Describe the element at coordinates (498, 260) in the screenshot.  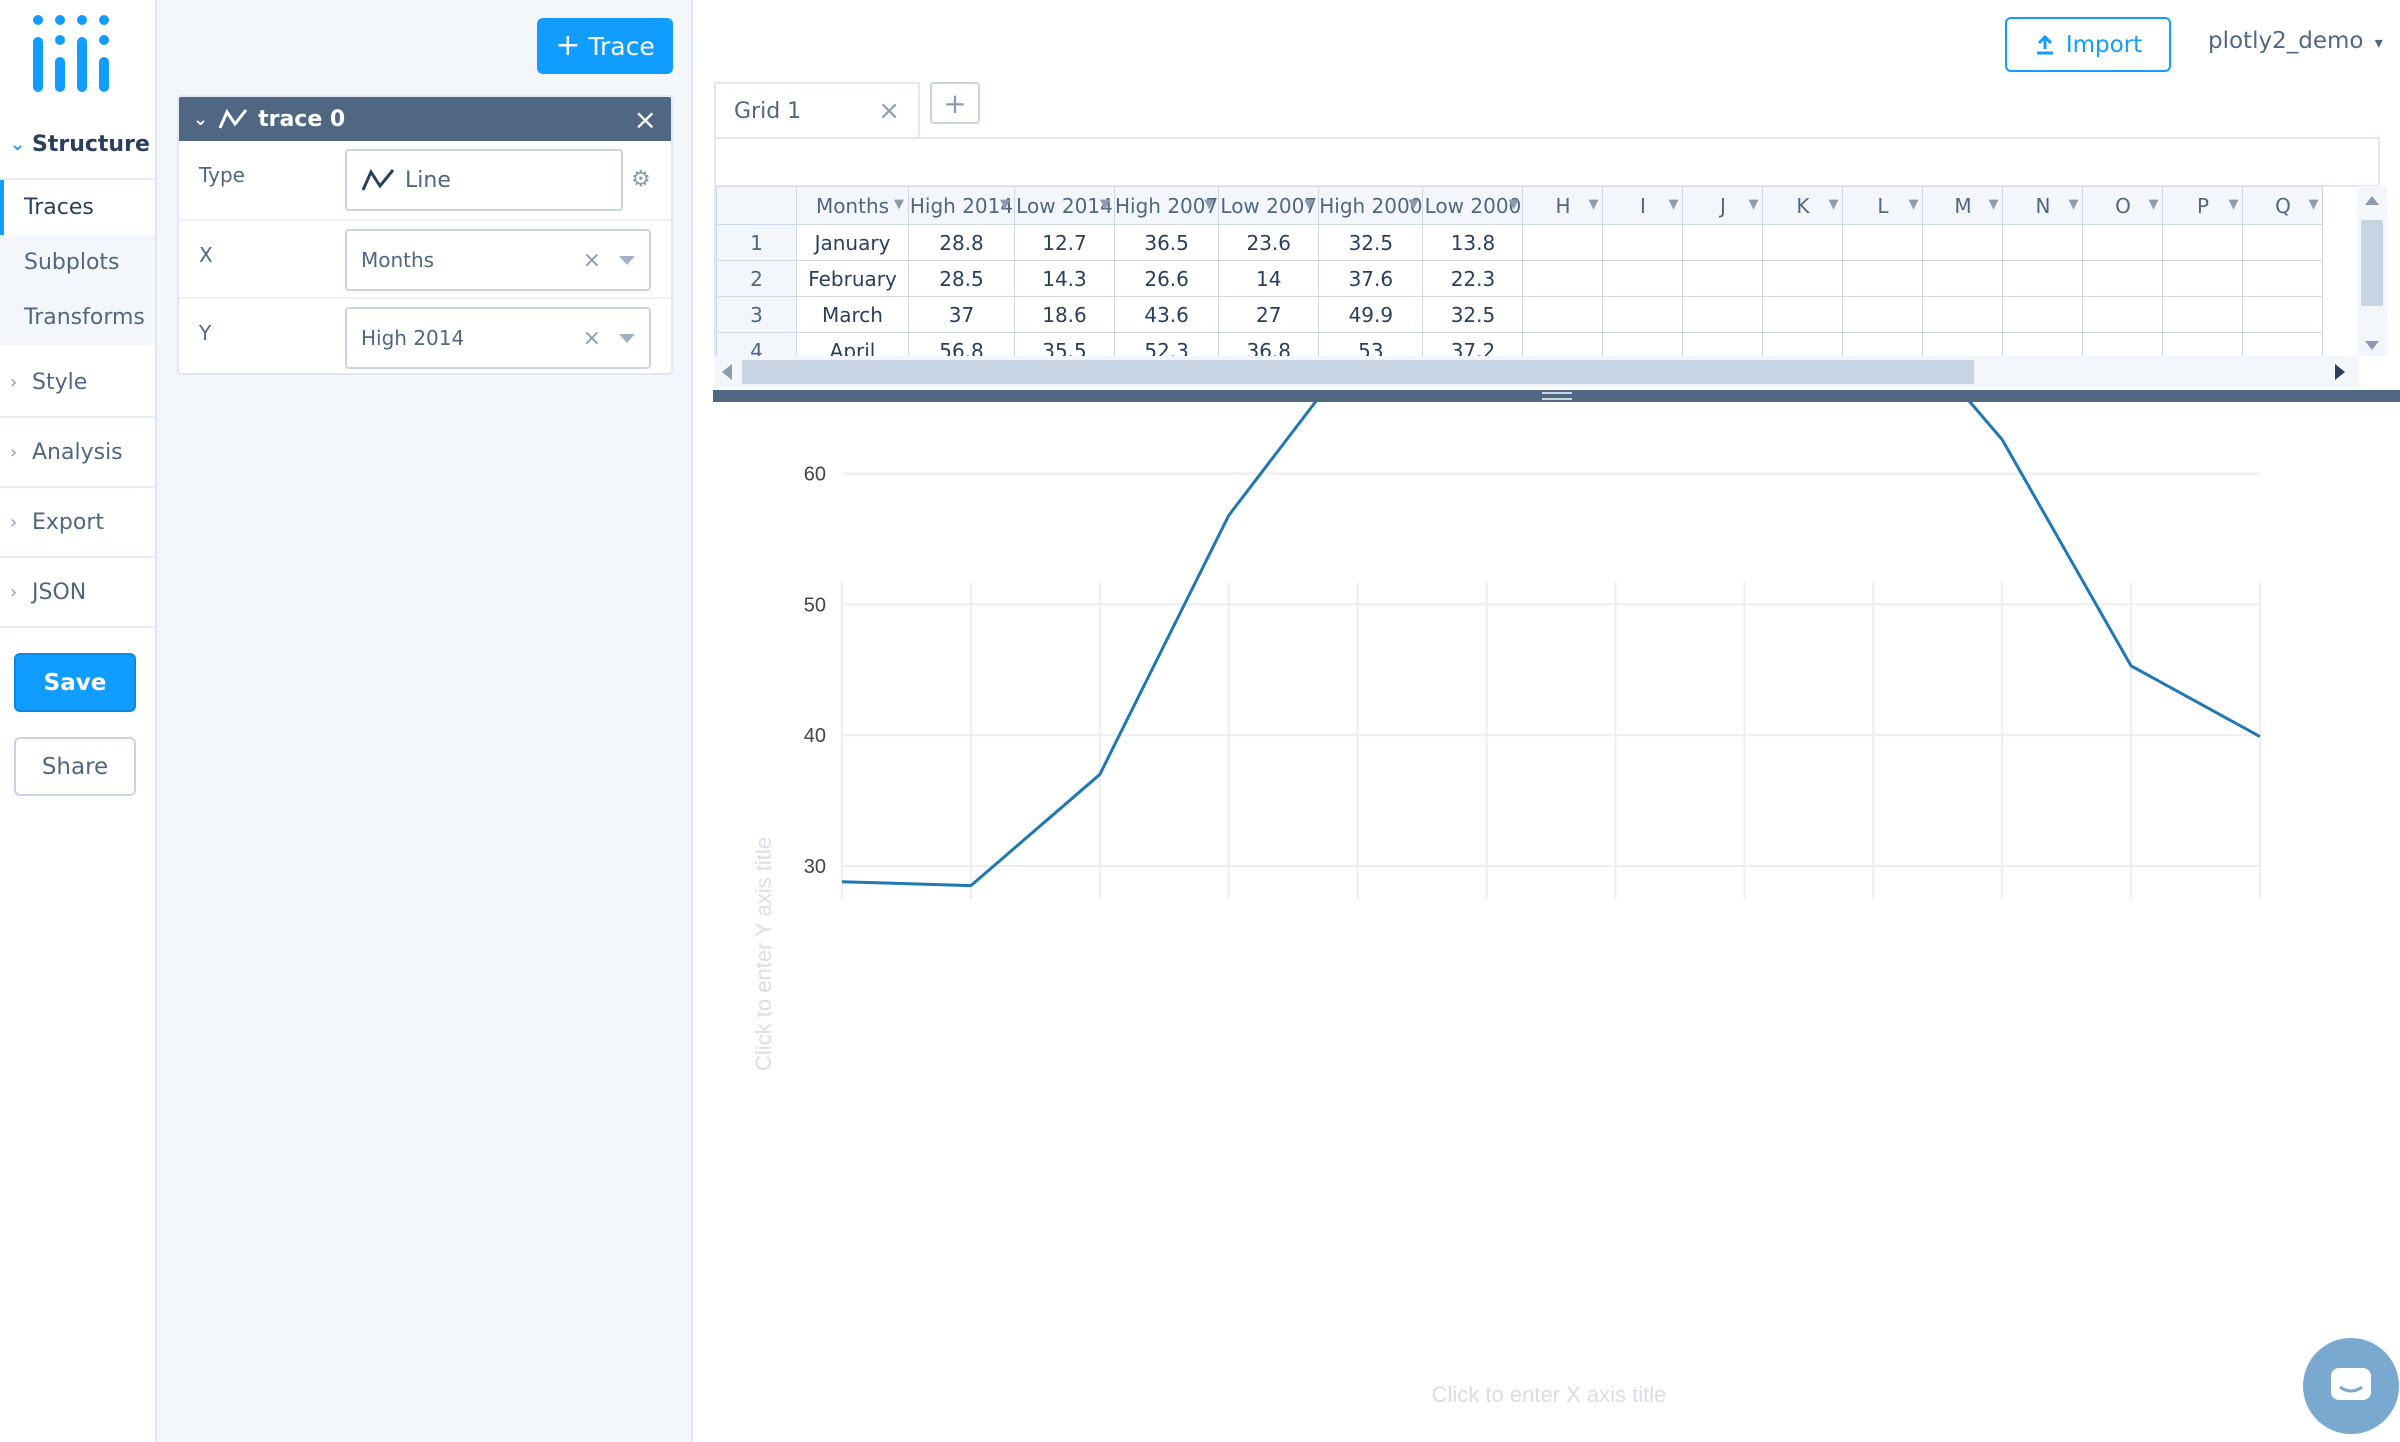
I see `x-dropdown: Months ×` at that location.